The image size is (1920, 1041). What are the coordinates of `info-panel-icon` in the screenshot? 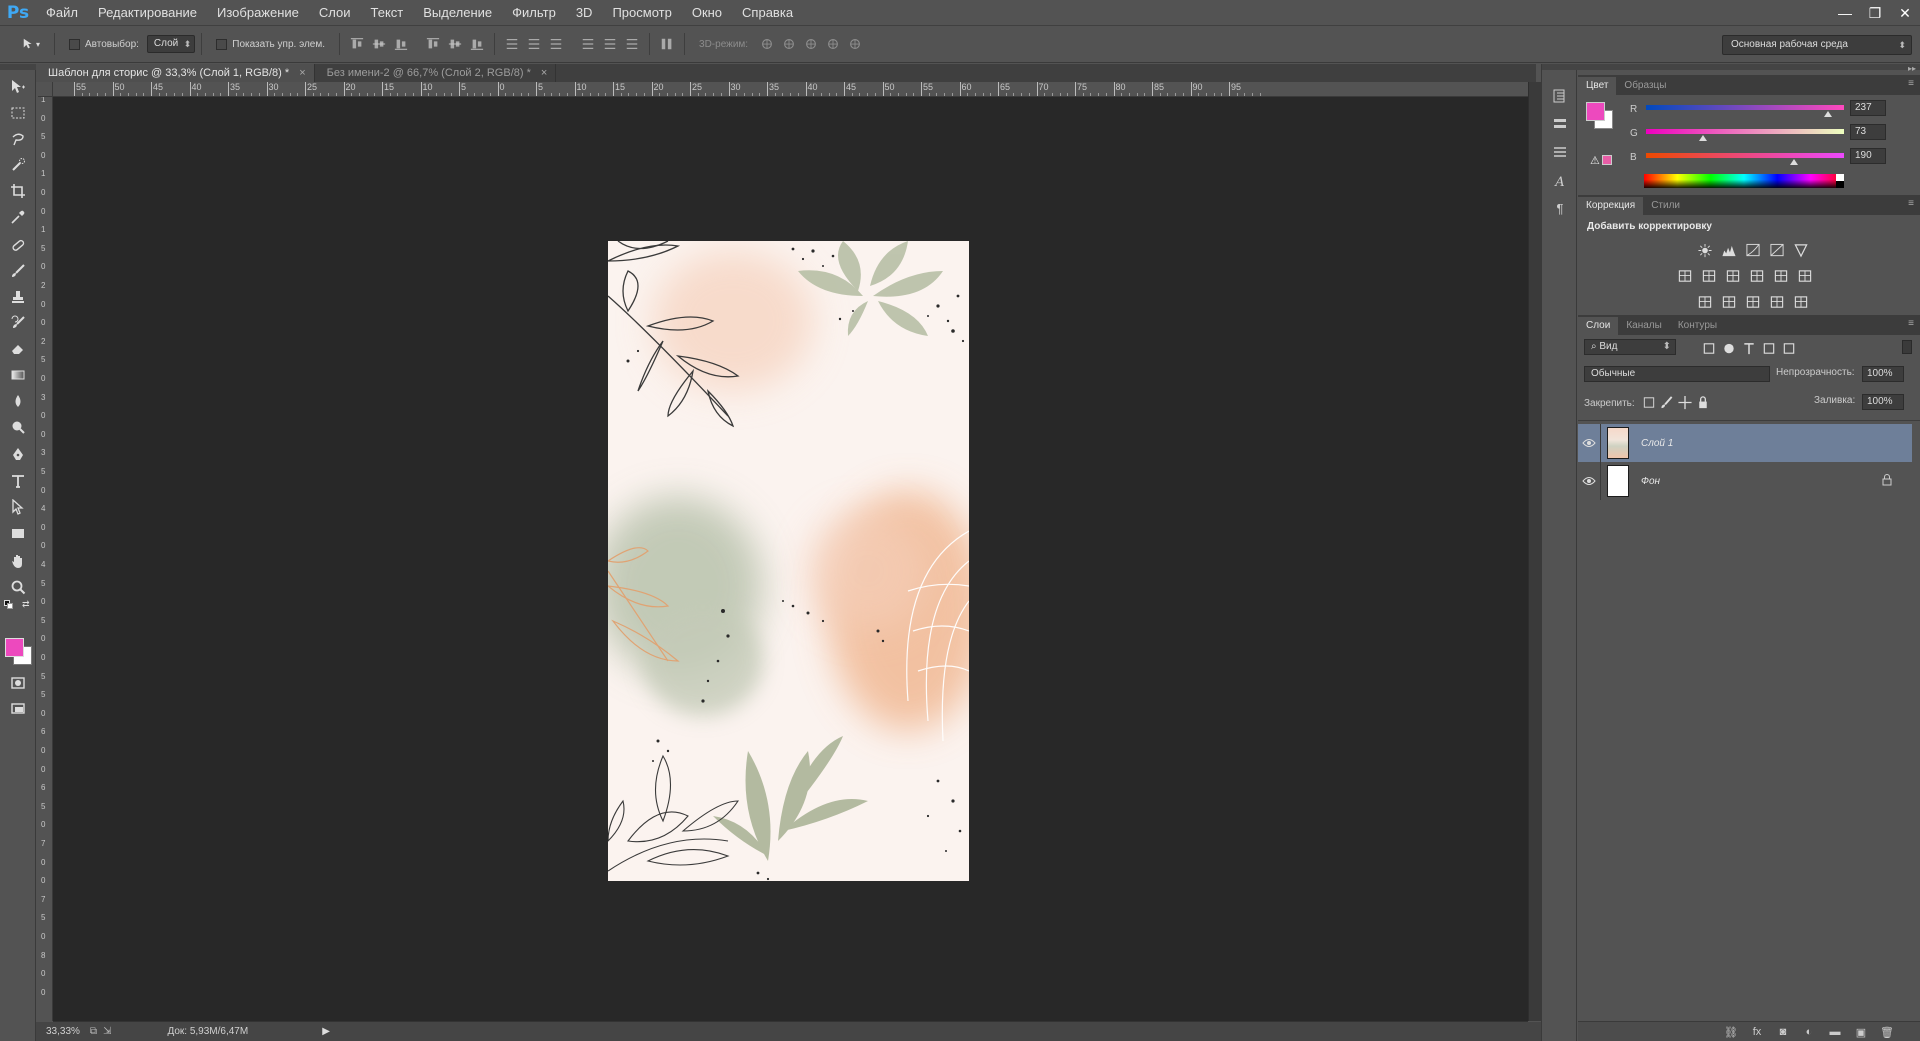 It's located at (1560, 152).